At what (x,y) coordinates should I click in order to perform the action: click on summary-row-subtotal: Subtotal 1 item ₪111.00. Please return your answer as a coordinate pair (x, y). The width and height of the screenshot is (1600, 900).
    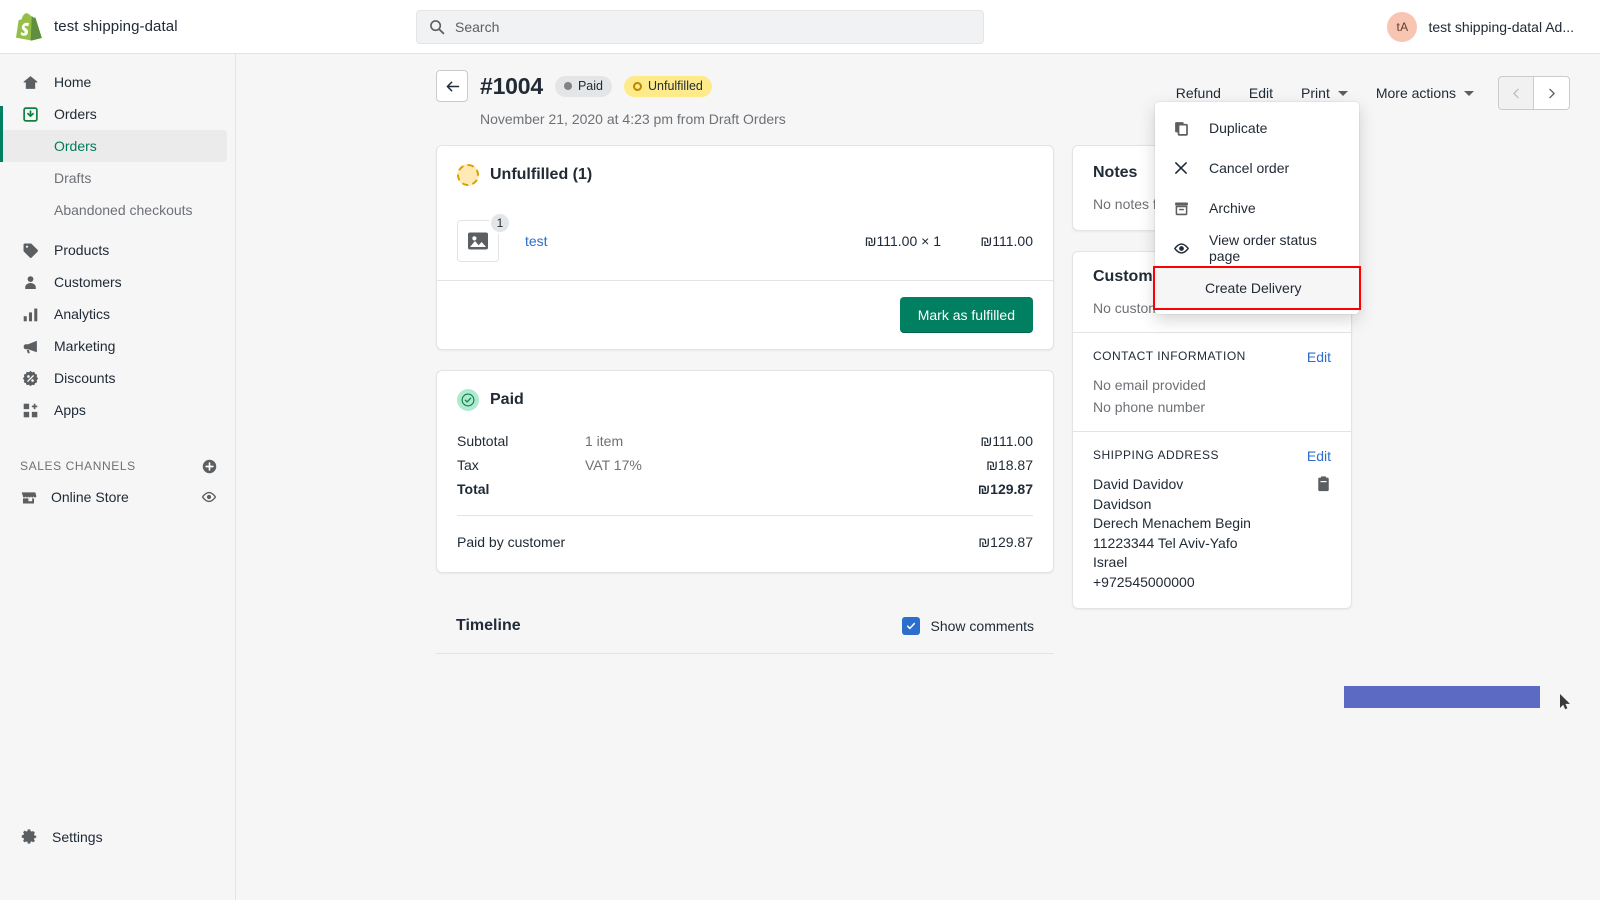
    Looking at the image, I should click on (745, 441).